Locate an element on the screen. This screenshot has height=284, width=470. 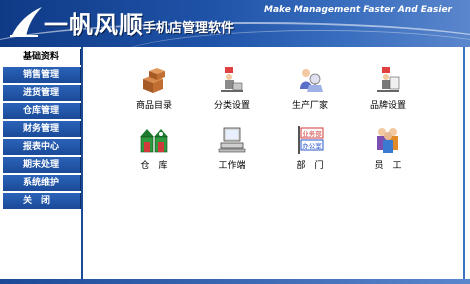
sail-logo-icon is located at coordinates (26, 22).